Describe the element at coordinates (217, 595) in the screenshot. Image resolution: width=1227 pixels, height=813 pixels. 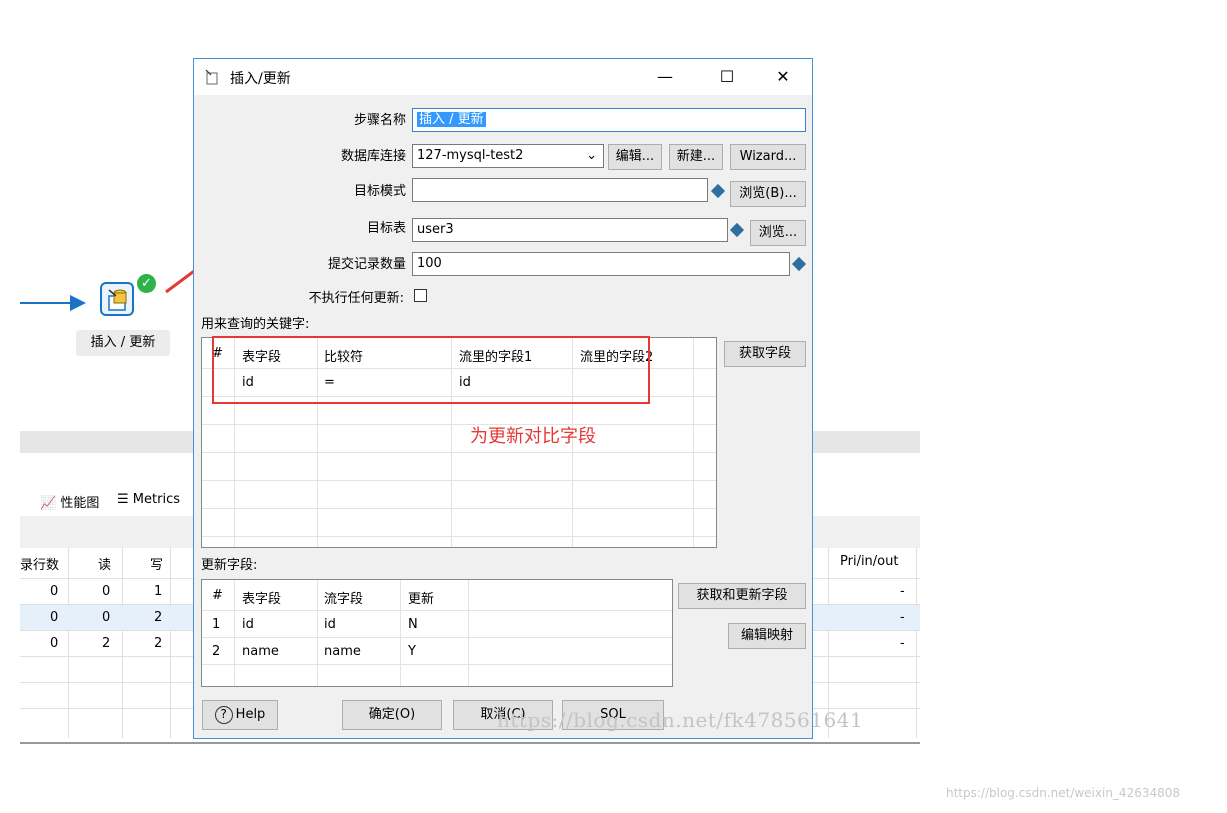
I see `column-header: #` at that location.